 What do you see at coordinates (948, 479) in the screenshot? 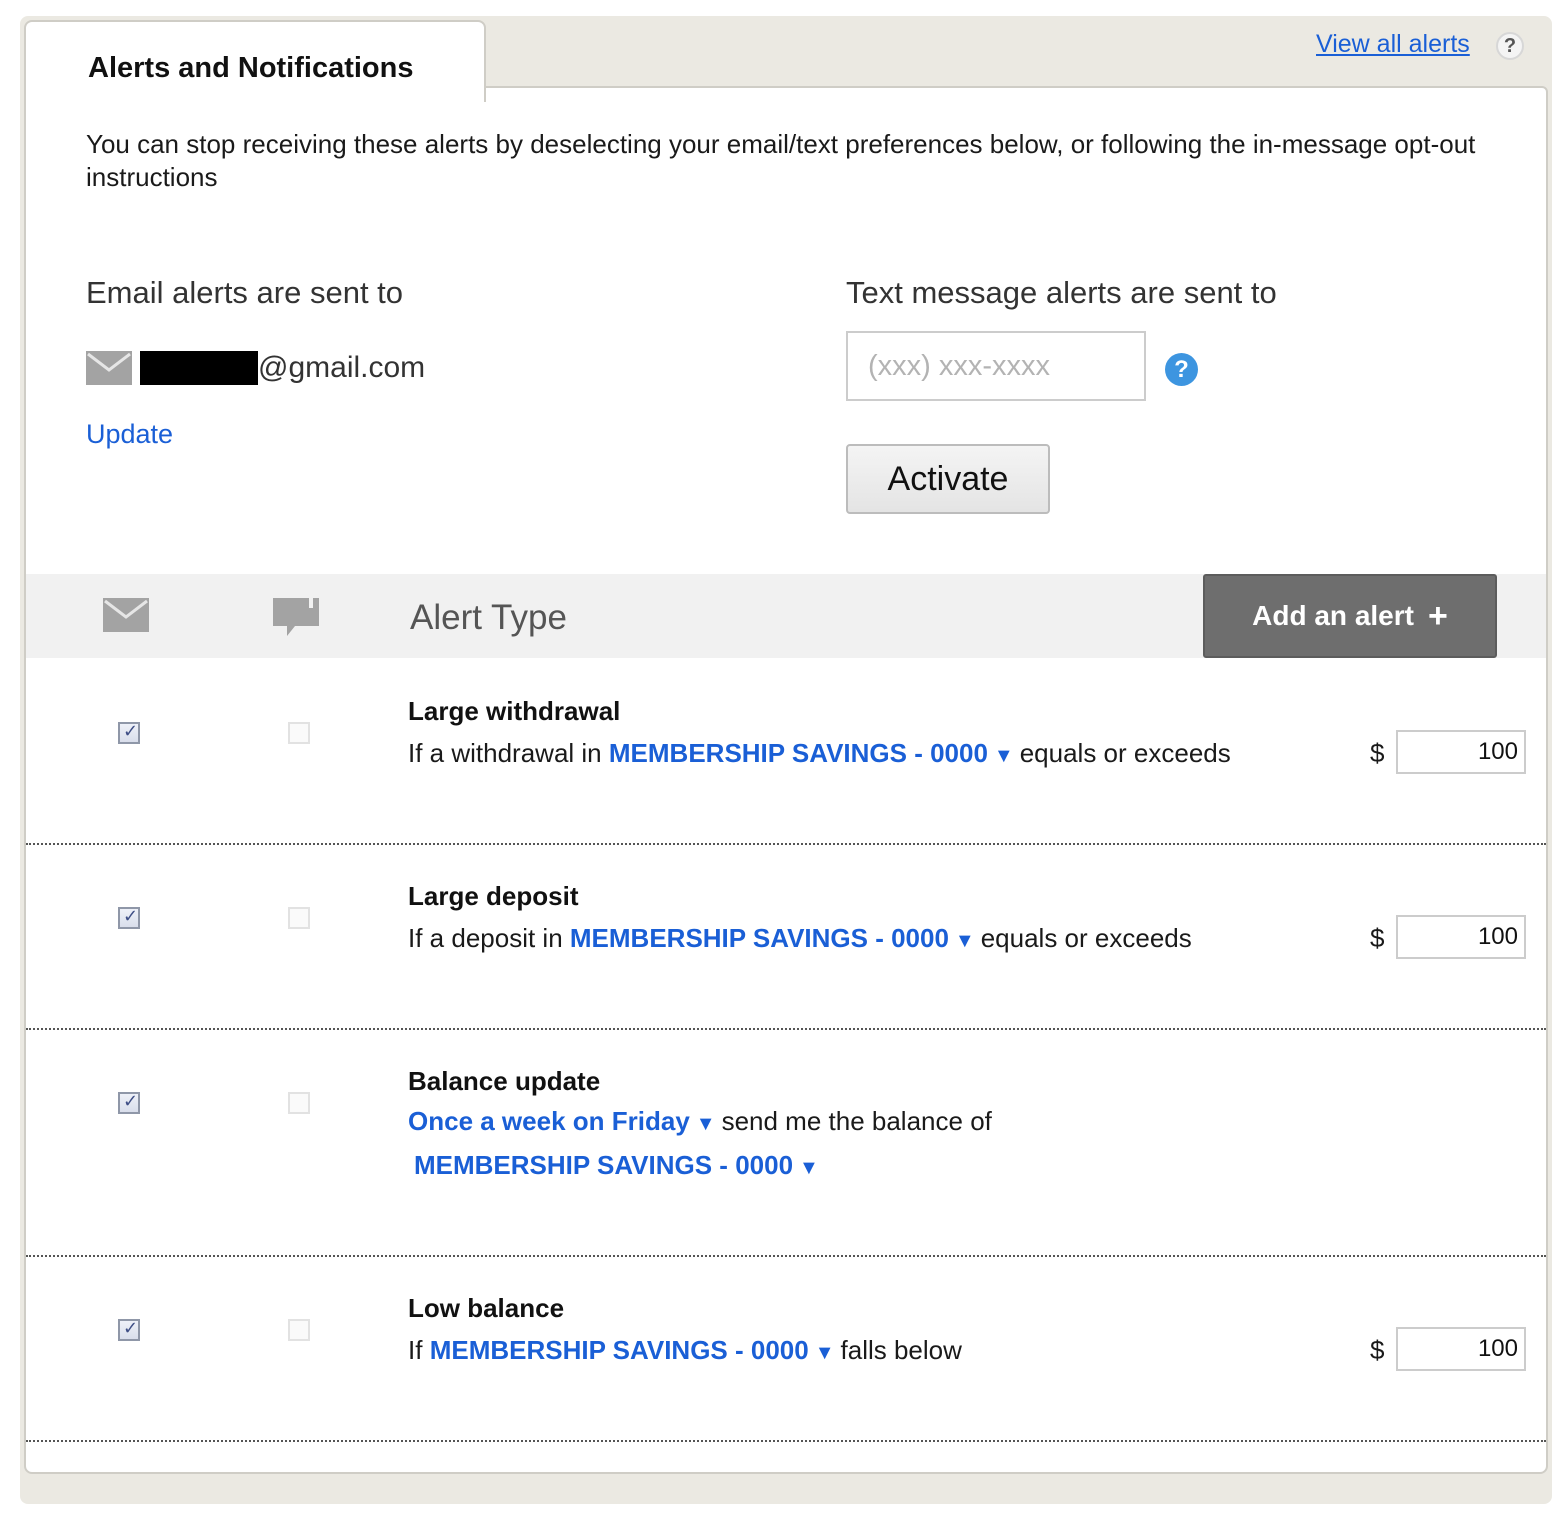
I see `activate-button: Activate` at bounding box center [948, 479].